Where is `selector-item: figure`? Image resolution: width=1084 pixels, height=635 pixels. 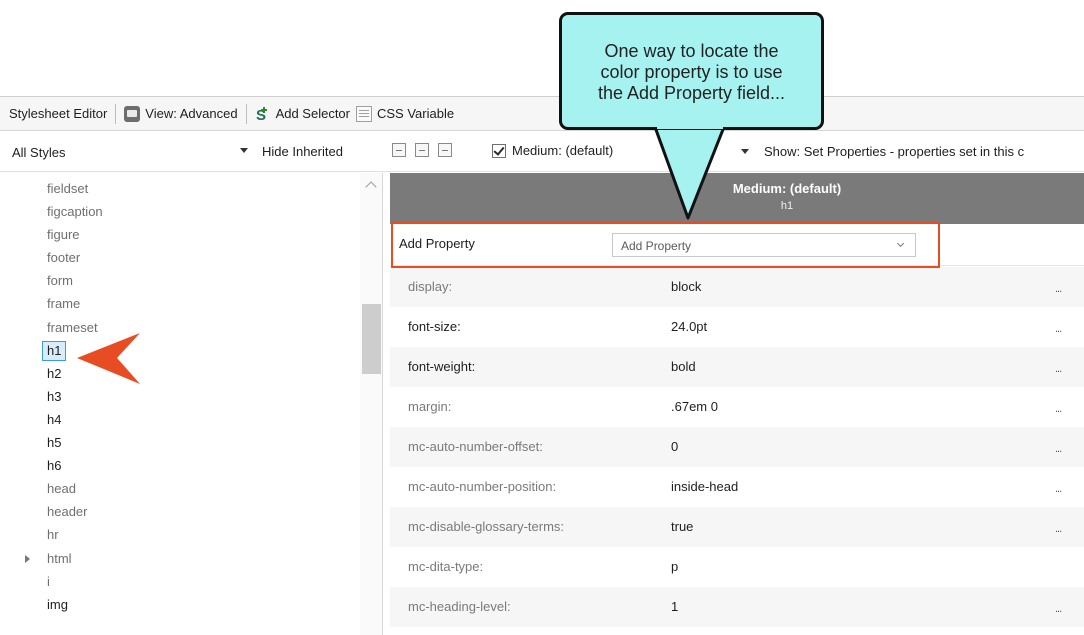 selector-item: figure is located at coordinates (180, 234).